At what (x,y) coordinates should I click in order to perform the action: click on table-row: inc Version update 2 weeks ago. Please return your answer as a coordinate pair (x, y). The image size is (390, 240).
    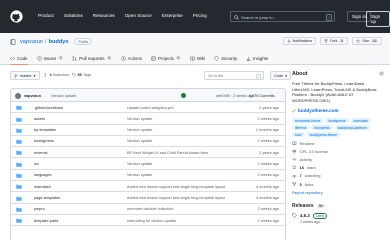
    Looking at the image, I should click on (148, 164).